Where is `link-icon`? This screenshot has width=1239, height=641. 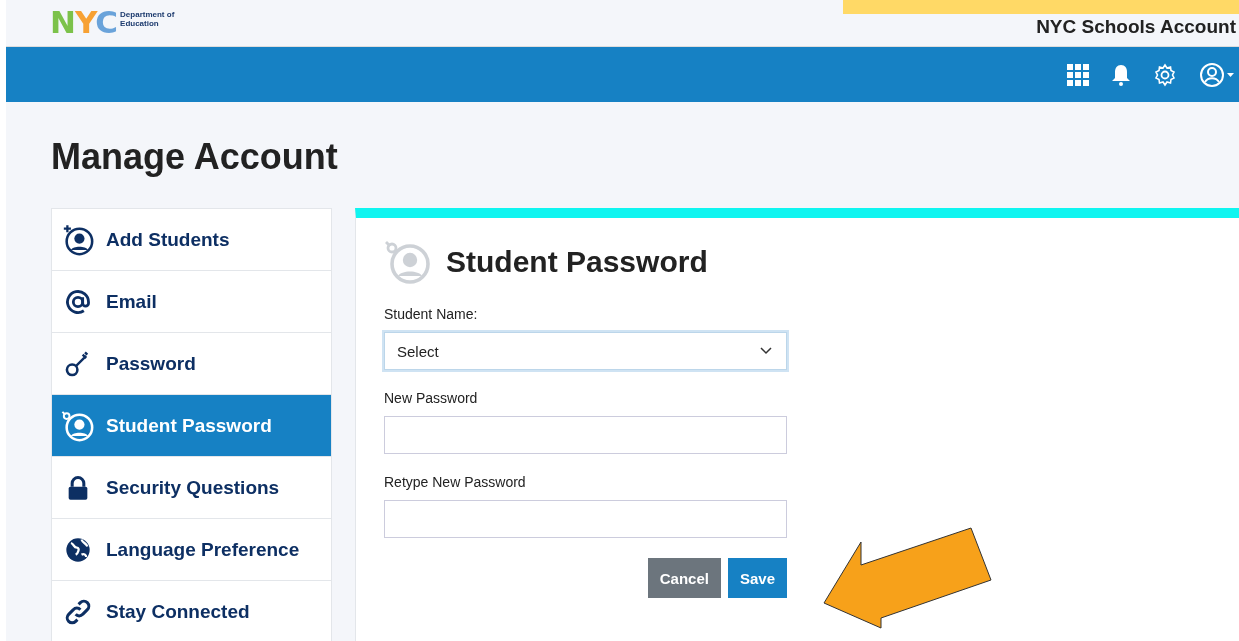 link-icon is located at coordinates (78, 611).